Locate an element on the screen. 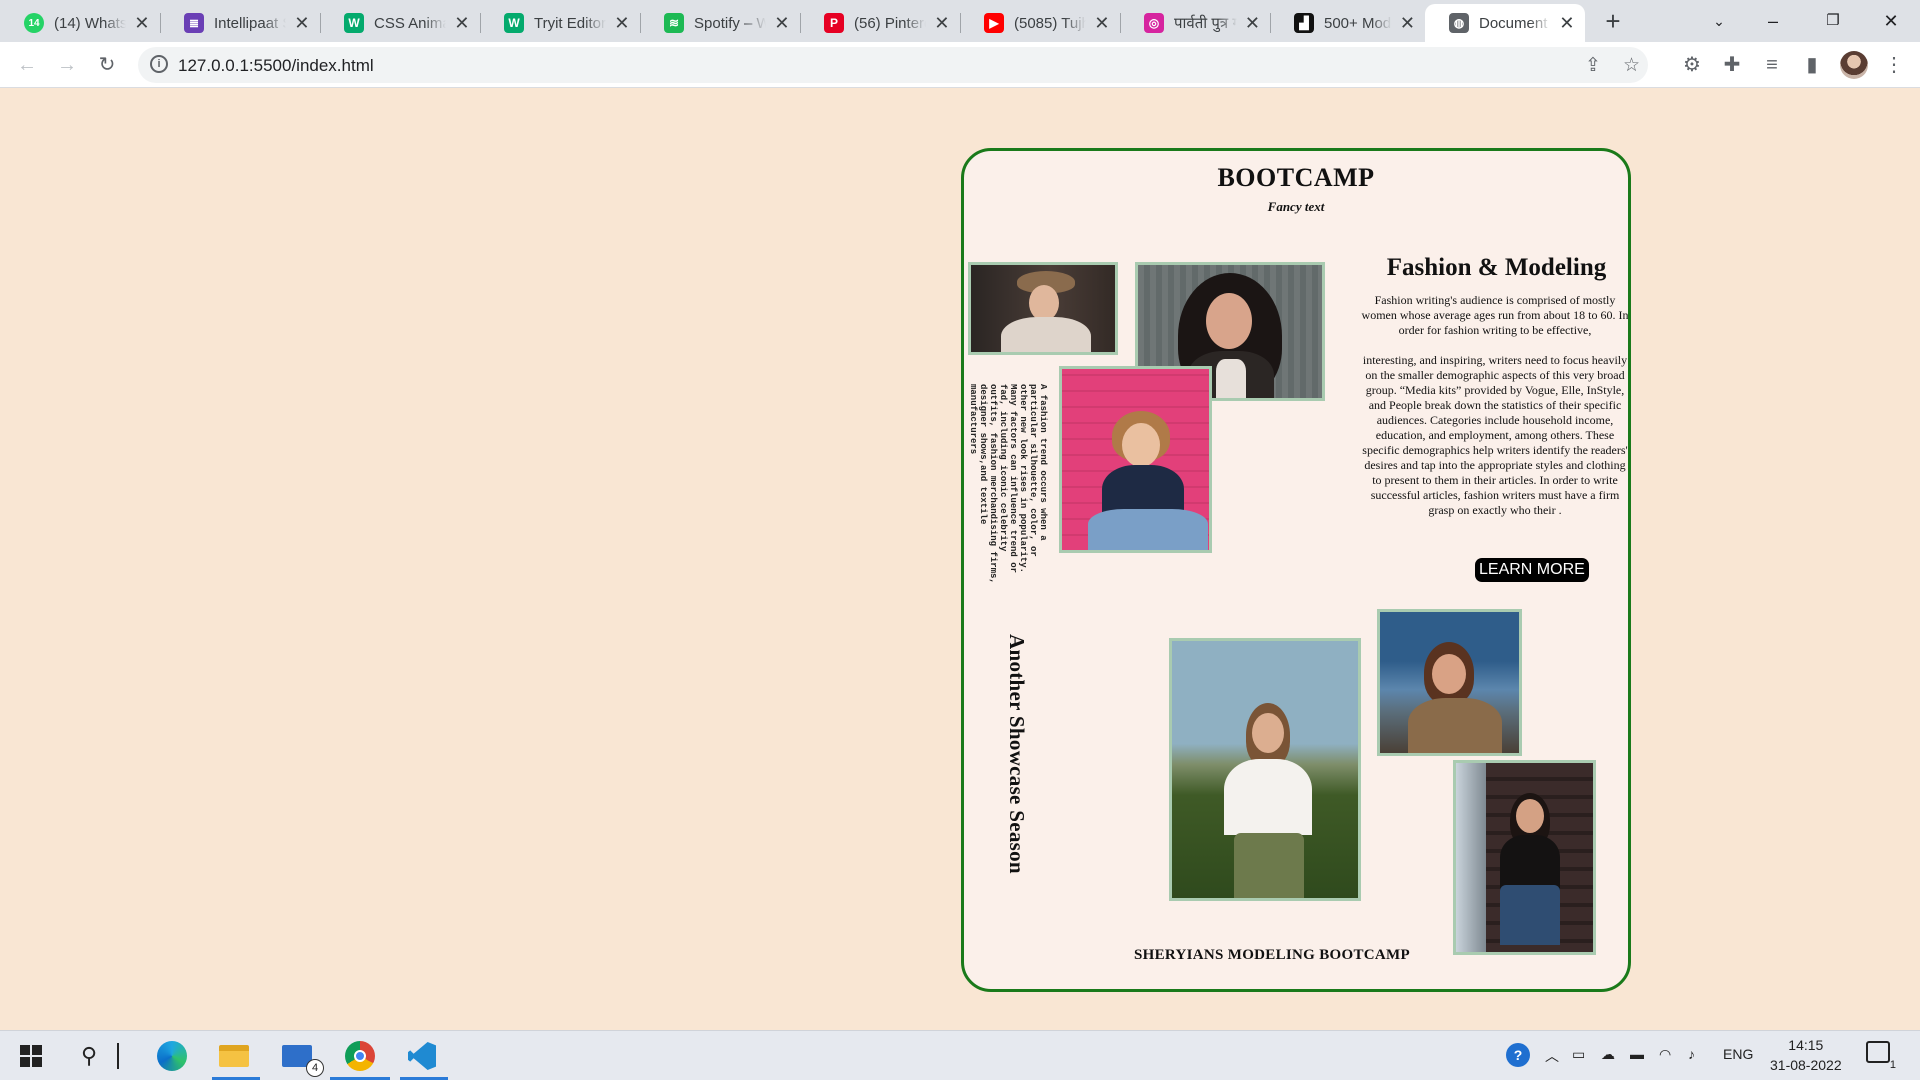 The width and height of the screenshot is (1920, 1080). task-view-divider is located at coordinates (118, 1056).